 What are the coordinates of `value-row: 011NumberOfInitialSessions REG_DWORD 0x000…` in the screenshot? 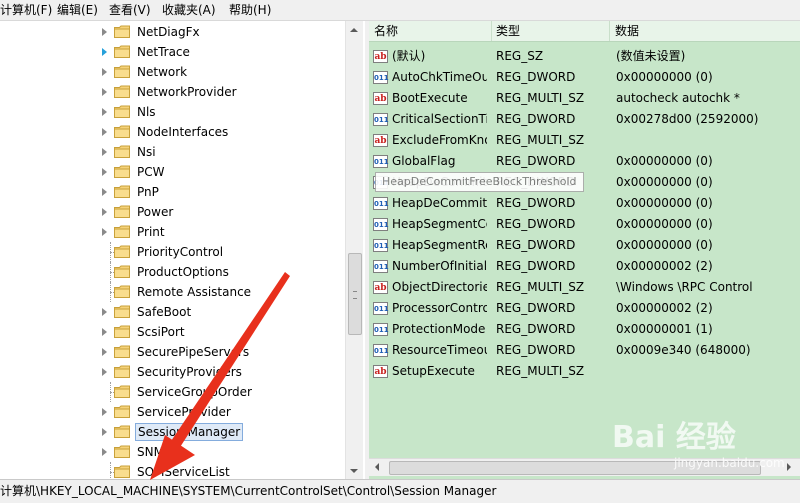 It's located at (584, 266).